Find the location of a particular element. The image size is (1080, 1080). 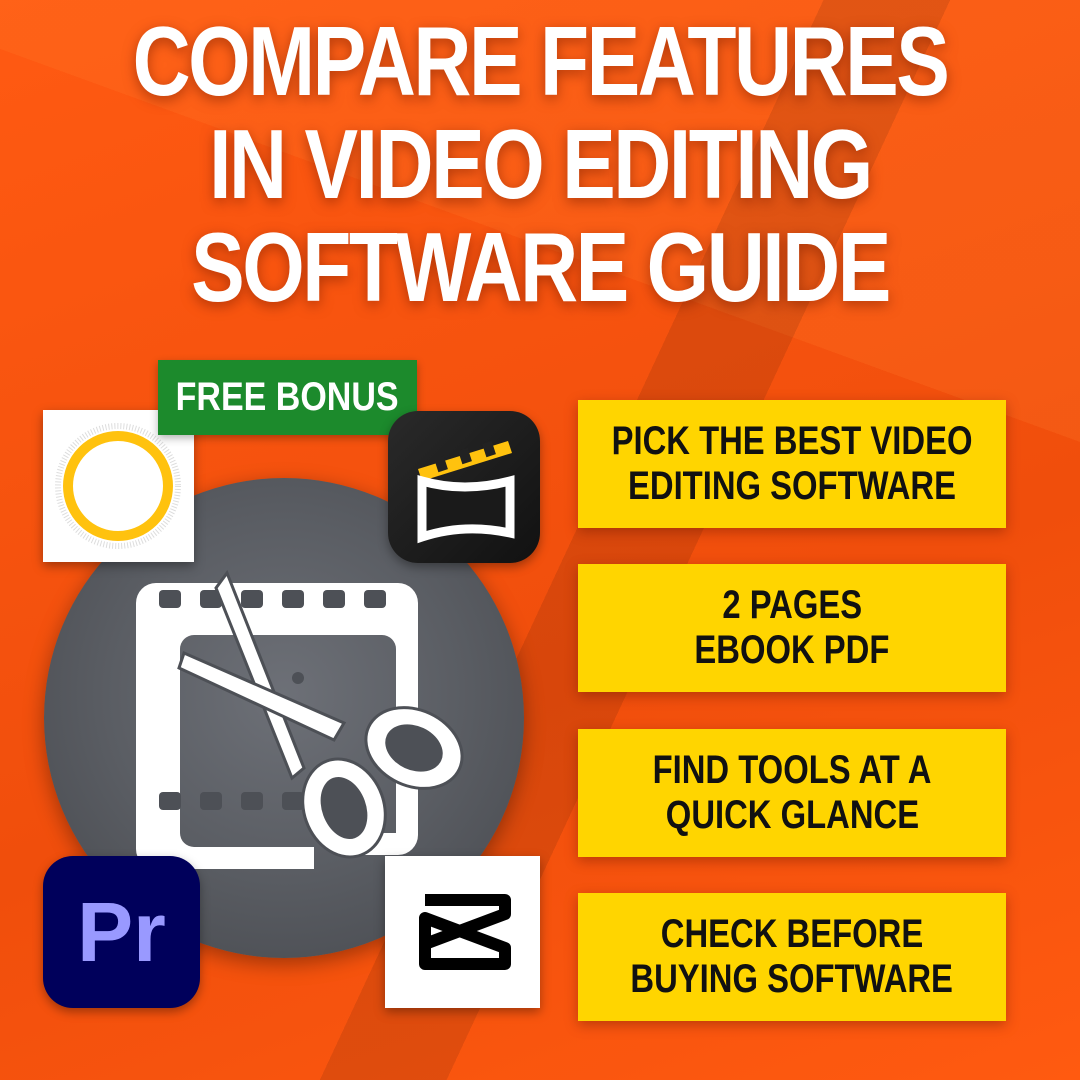

free-bonus-label: FREE BONUS is located at coordinates (287, 397).